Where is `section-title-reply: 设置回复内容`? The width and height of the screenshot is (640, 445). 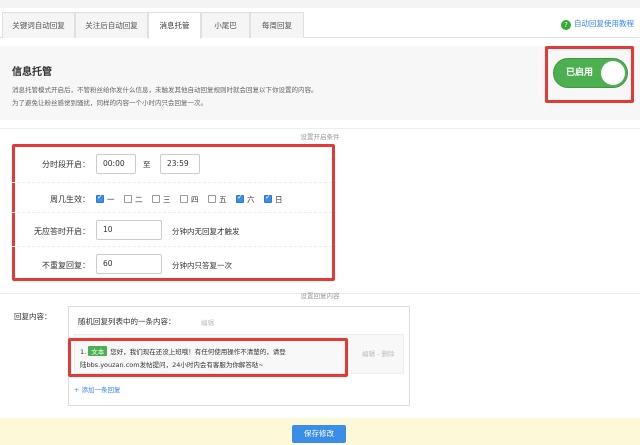
section-title-reply: 设置回复内容 is located at coordinates (320, 296).